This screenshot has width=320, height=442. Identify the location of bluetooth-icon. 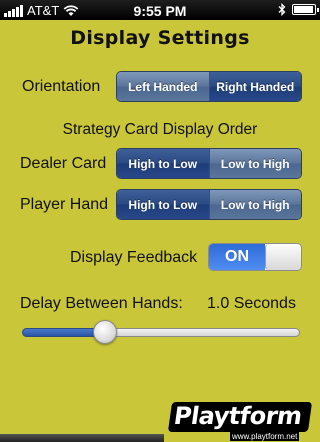
(282, 9).